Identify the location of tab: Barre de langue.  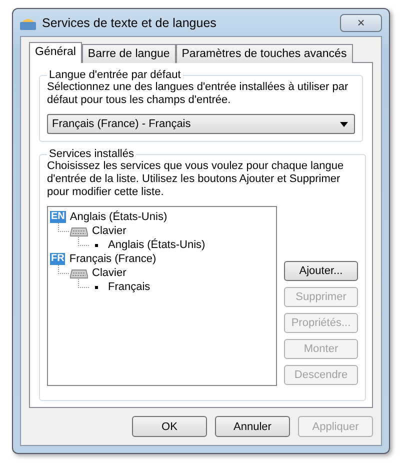
(129, 53).